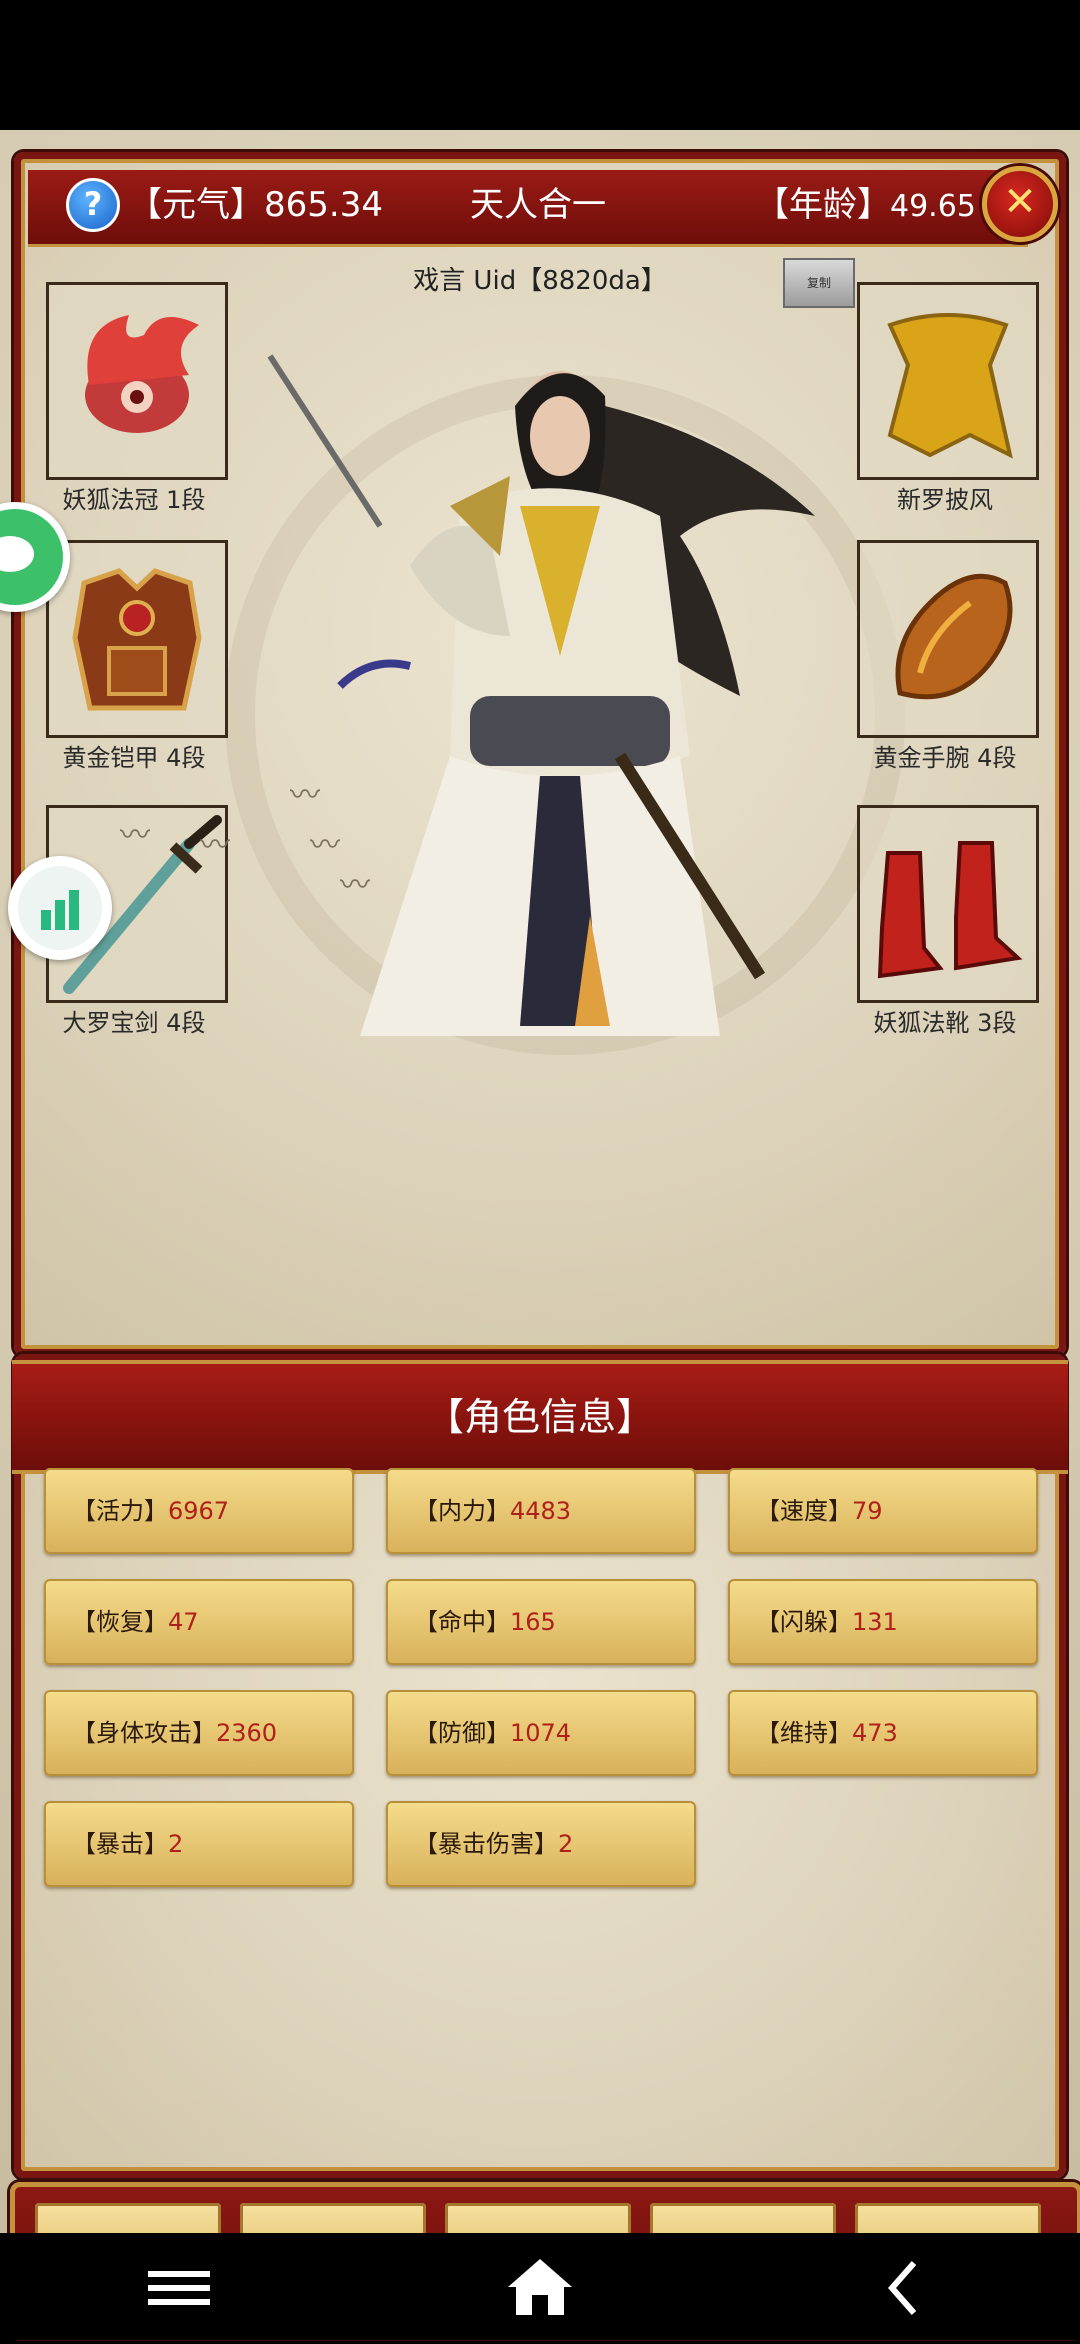  I want to click on stats-float-button, so click(60, 908).